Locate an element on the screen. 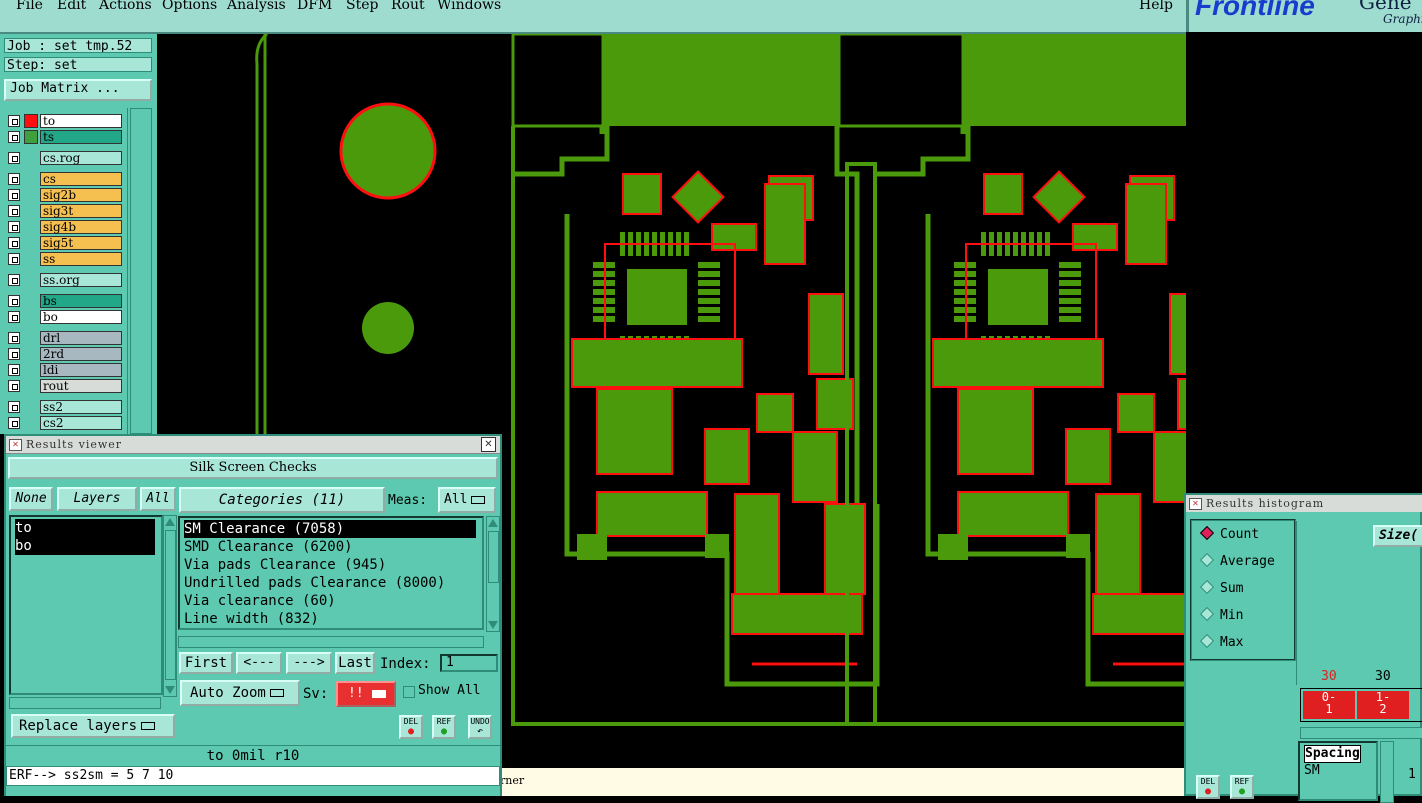  undo-button: UNDO ↶ is located at coordinates (480, 727).